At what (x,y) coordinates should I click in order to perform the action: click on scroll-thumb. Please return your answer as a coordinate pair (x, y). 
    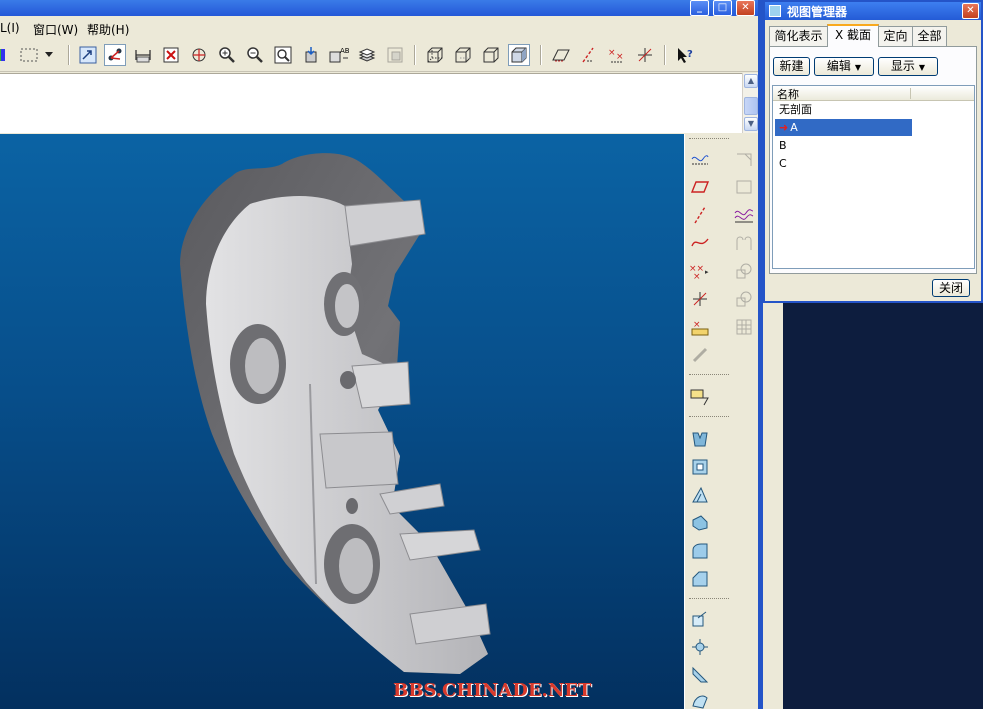
    Looking at the image, I should click on (751, 106).